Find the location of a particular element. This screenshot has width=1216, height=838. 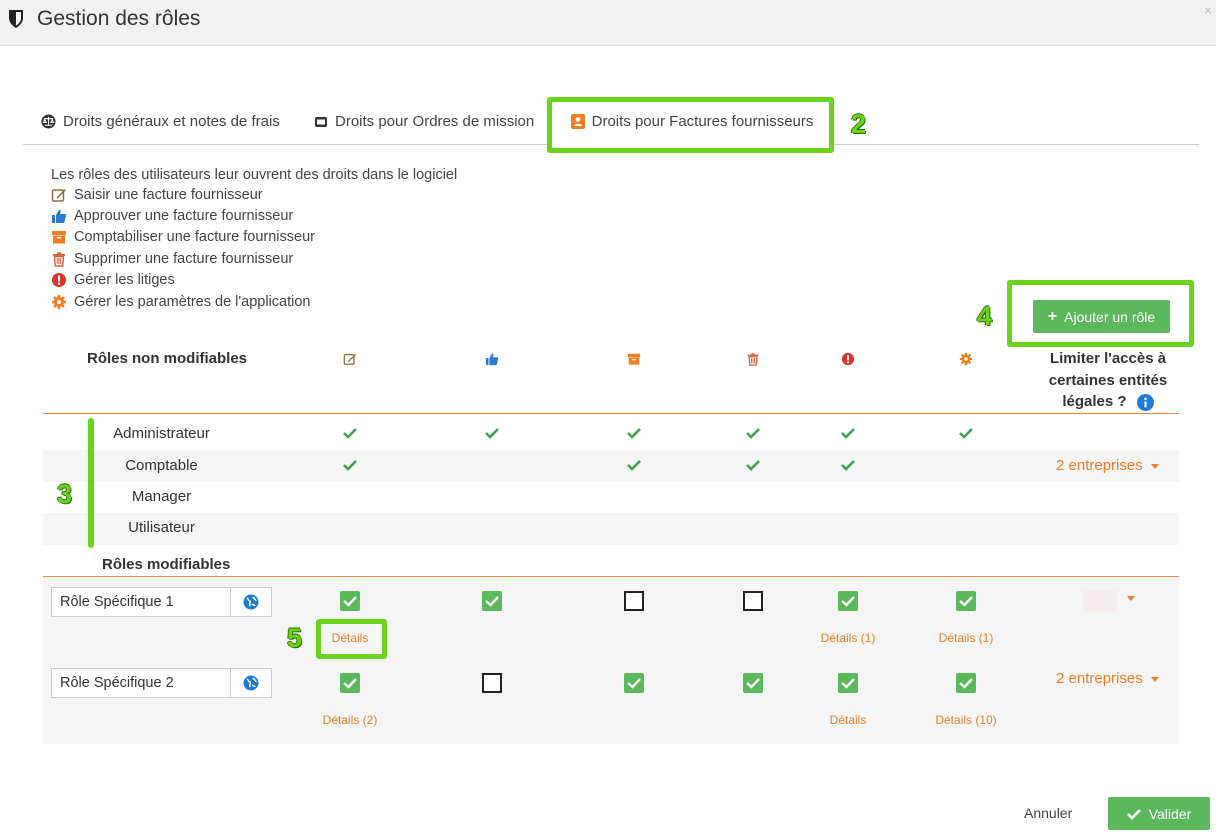

table-row: Utilisateur is located at coordinates (611, 529).